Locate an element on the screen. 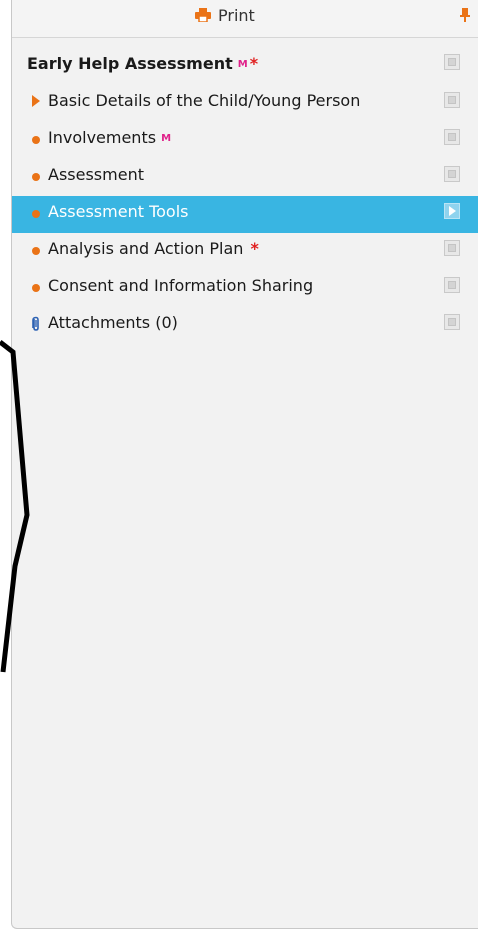 The height and width of the screenshot is (936, 478). annotation-drawing is located at coordinates (15, 506).